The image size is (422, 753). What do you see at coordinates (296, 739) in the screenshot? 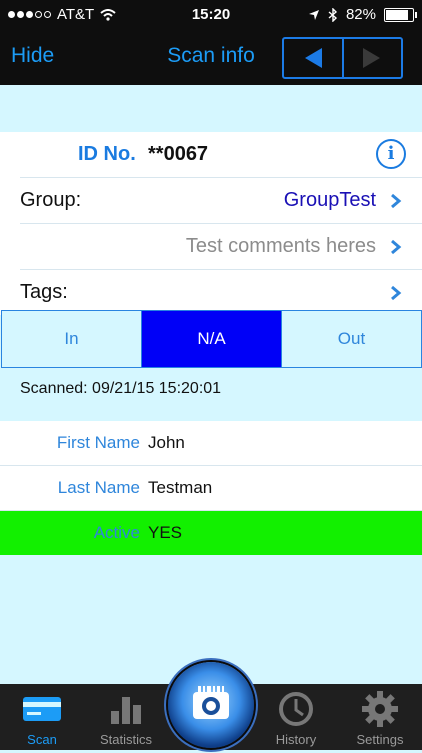
I see `tab-label: History` at bounding box center [296, 739].